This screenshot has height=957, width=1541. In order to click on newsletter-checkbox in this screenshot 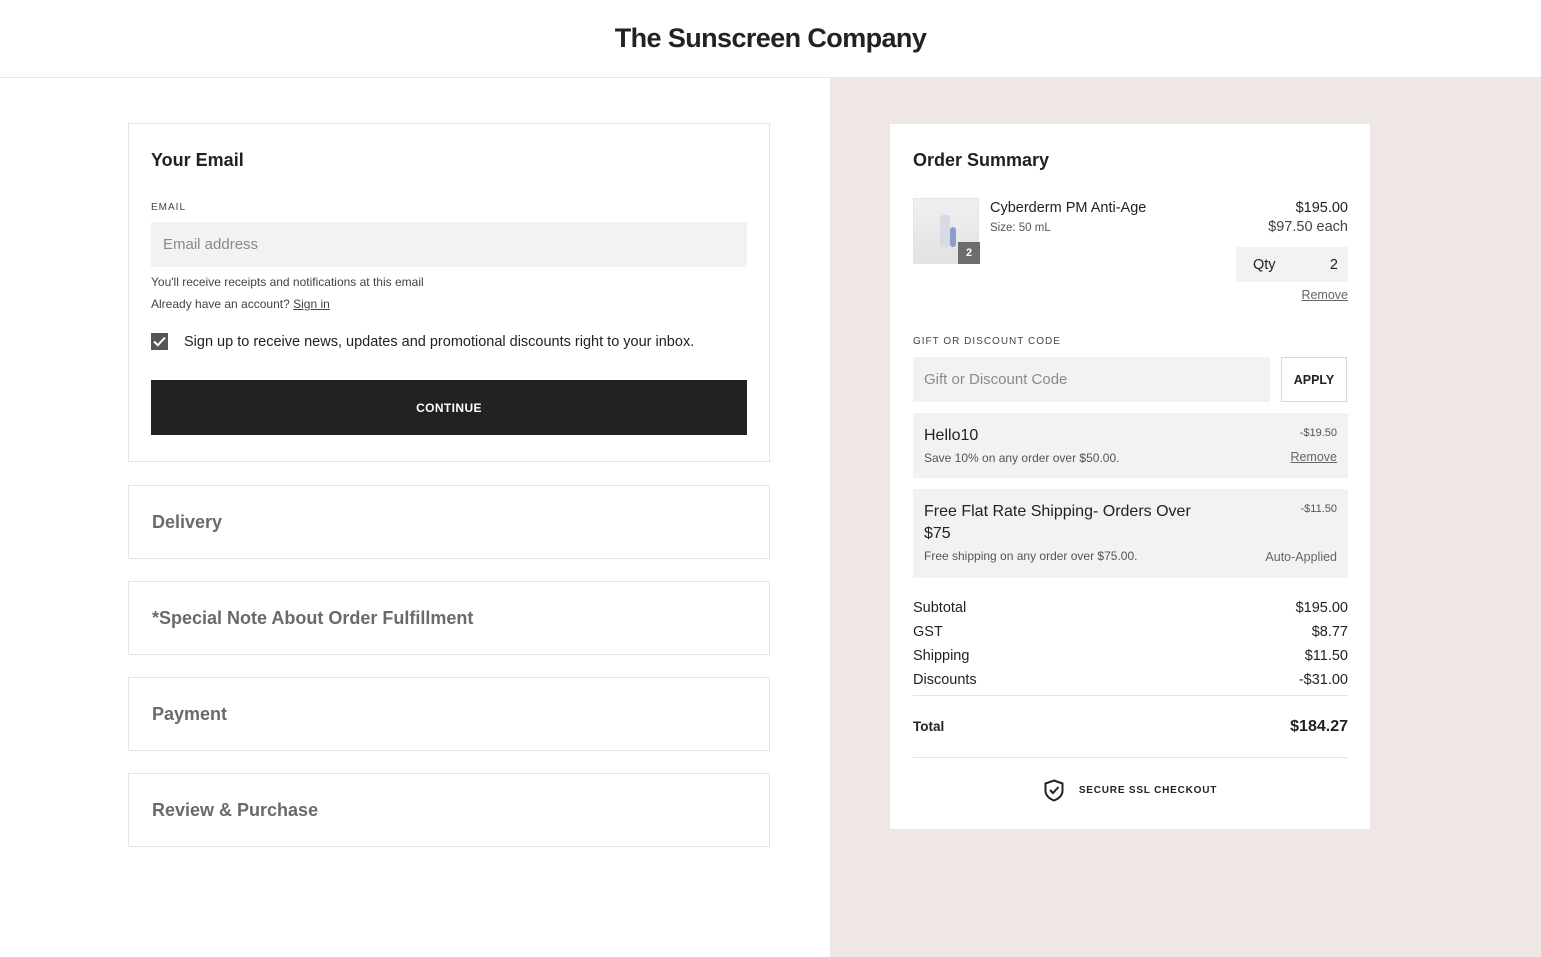, I will do `click(159, 341)`.